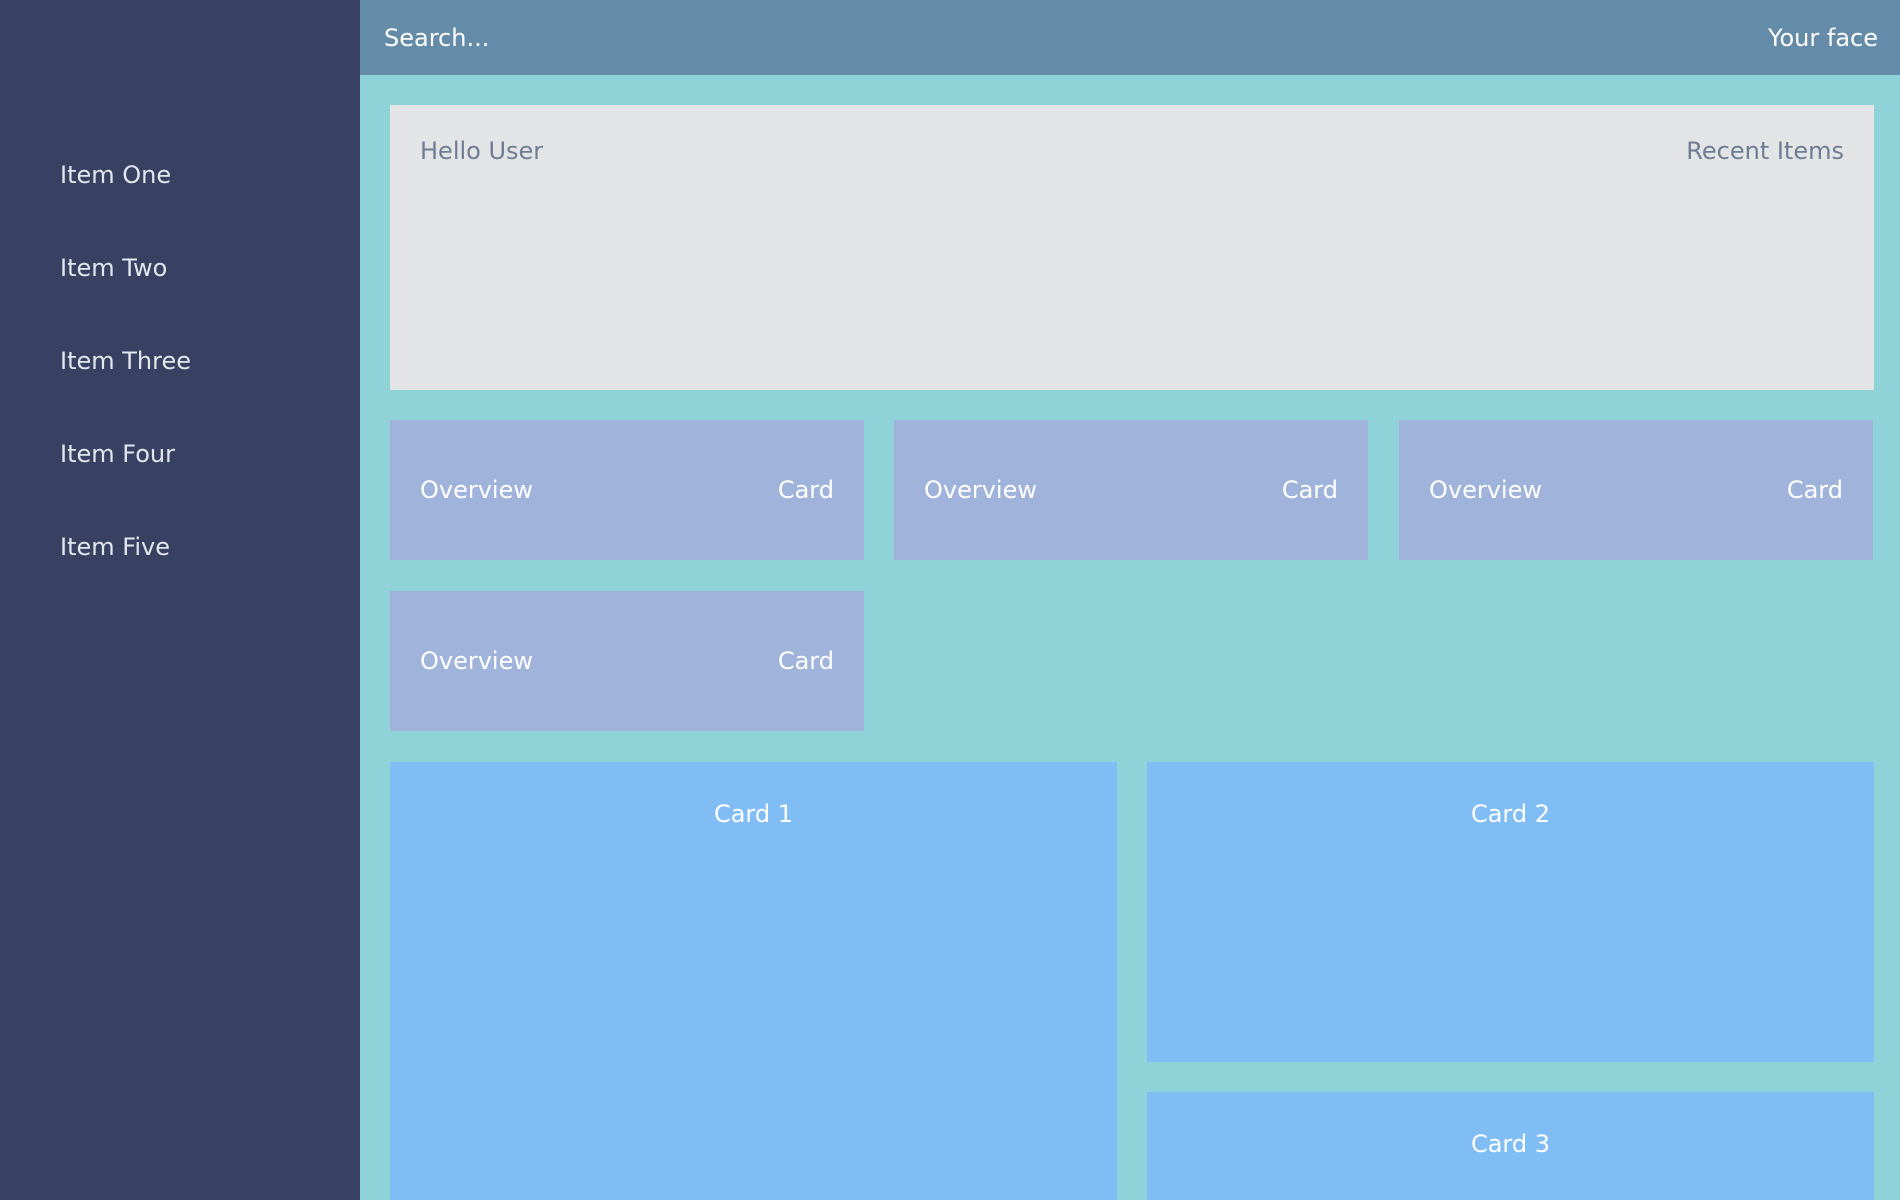 This screenshot has height=1200, width=1900. I want to click on sidebar-item-one: Item One, so click(125, 201).